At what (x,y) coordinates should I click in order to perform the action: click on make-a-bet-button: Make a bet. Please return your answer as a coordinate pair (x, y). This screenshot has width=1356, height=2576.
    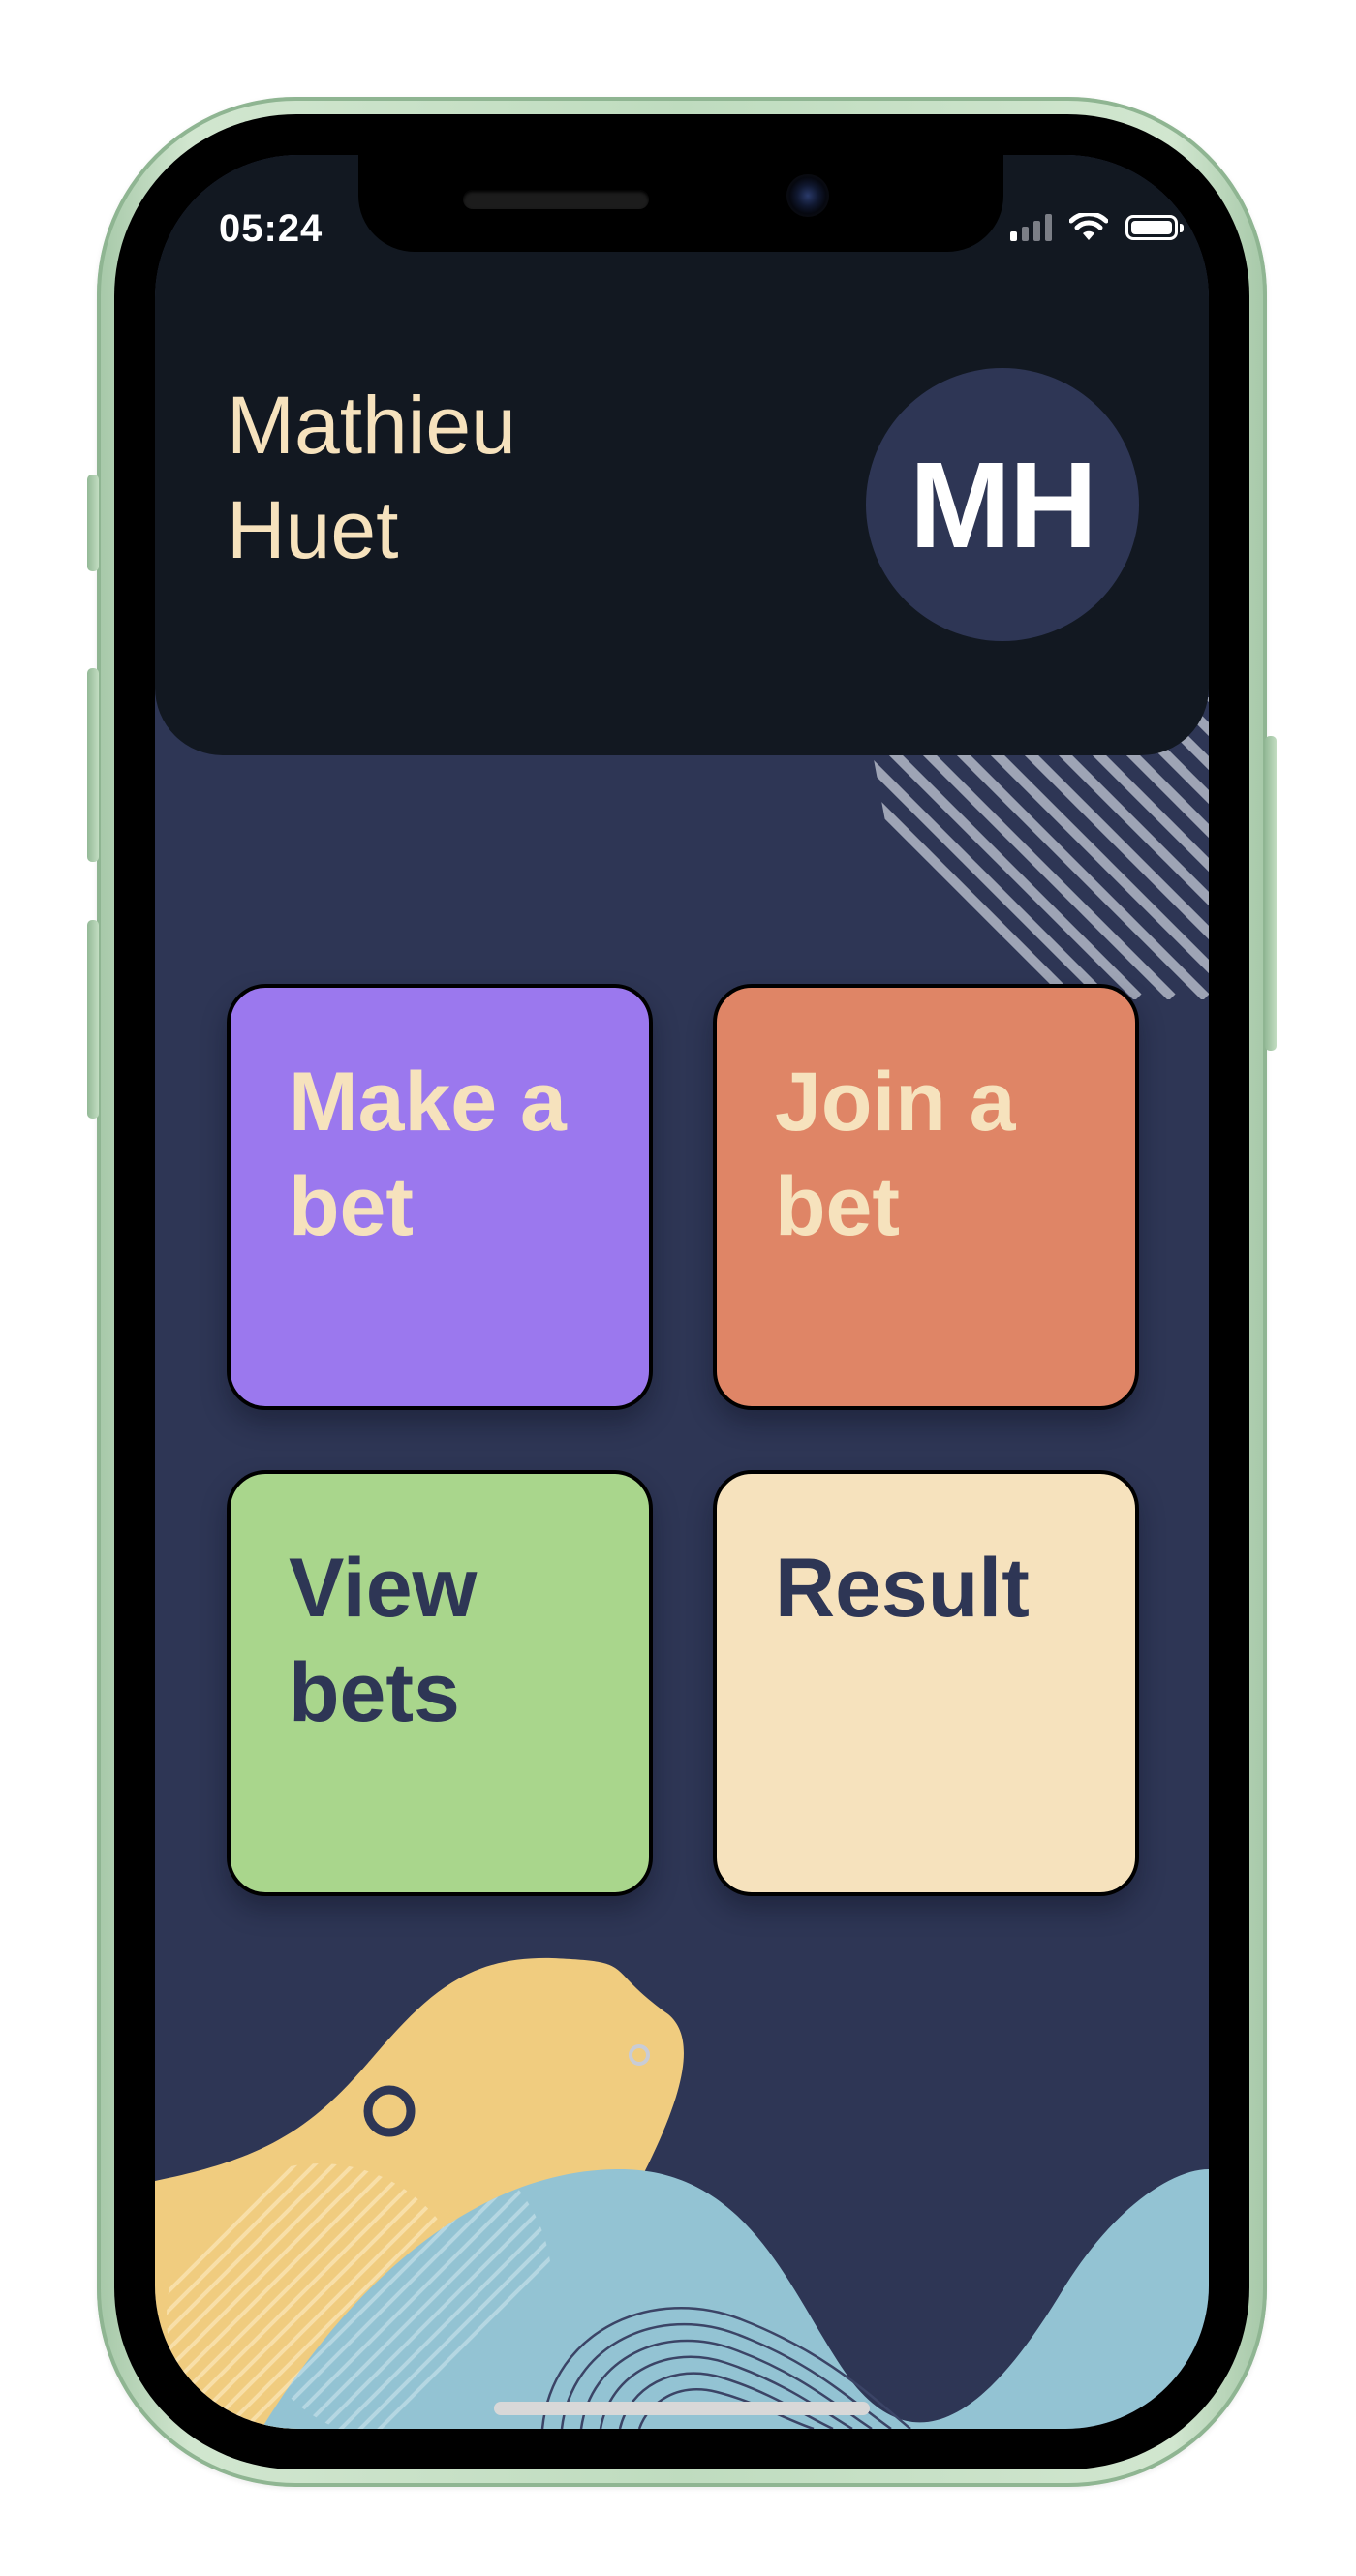
    Looking at the image, I should click on (440, 1197).